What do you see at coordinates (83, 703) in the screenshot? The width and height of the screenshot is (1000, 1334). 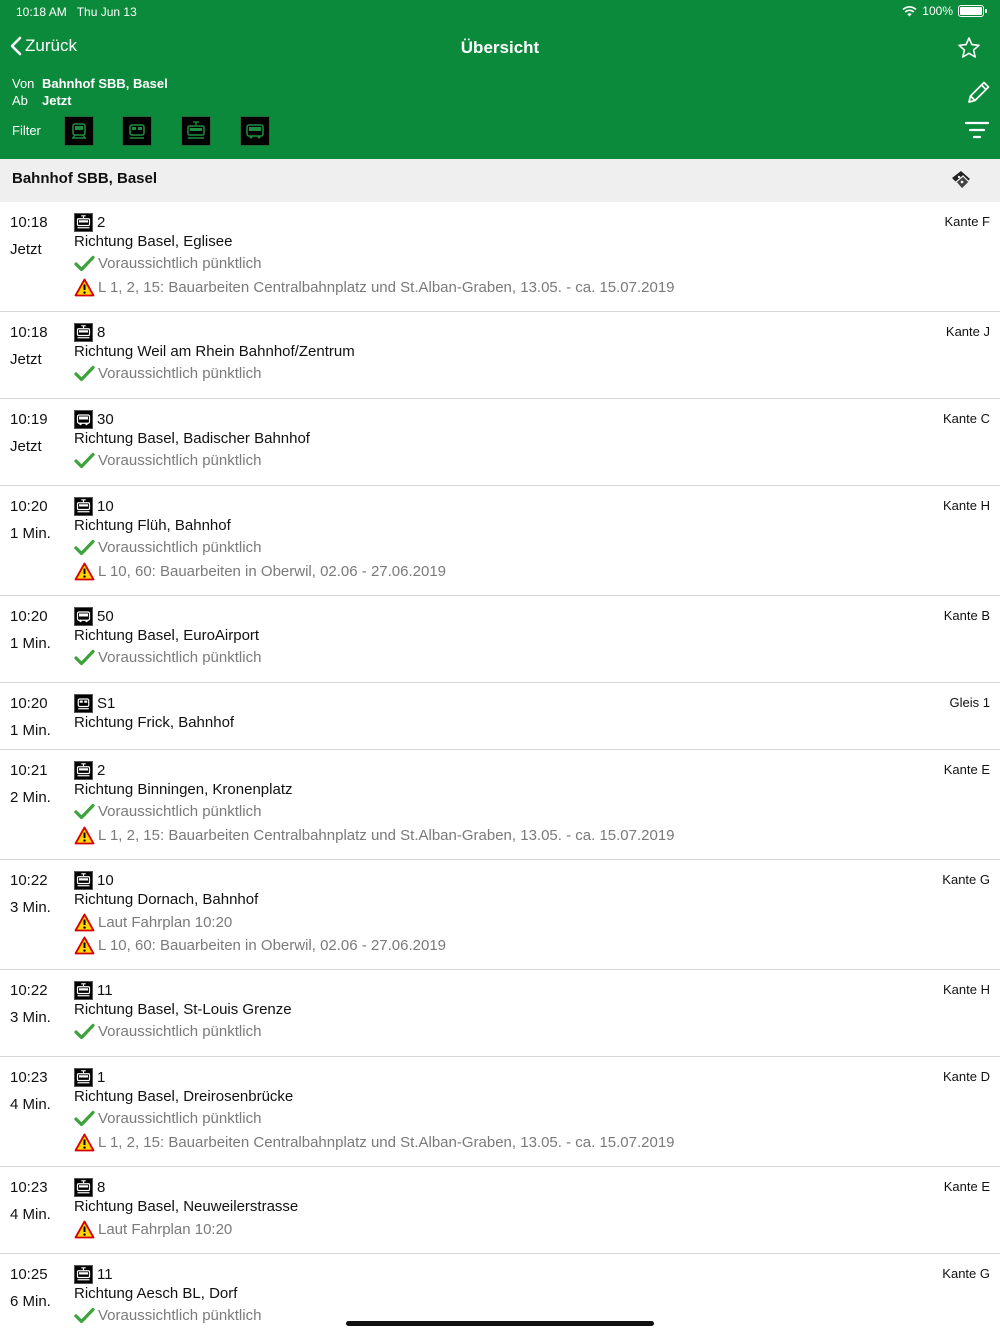 I see `regional-train-icon` at bounding box center [83, 703].